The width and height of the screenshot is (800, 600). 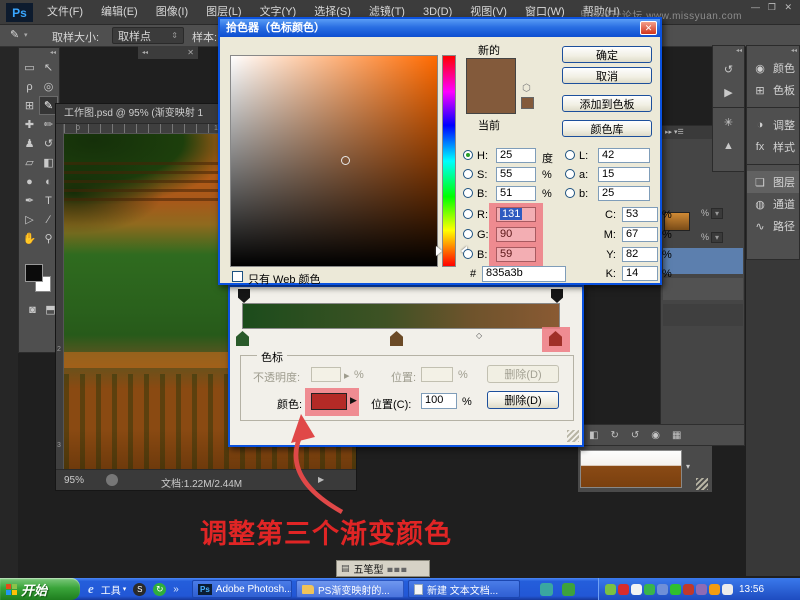 I want to click on selected-layer-row, so click(x=703, y=261).